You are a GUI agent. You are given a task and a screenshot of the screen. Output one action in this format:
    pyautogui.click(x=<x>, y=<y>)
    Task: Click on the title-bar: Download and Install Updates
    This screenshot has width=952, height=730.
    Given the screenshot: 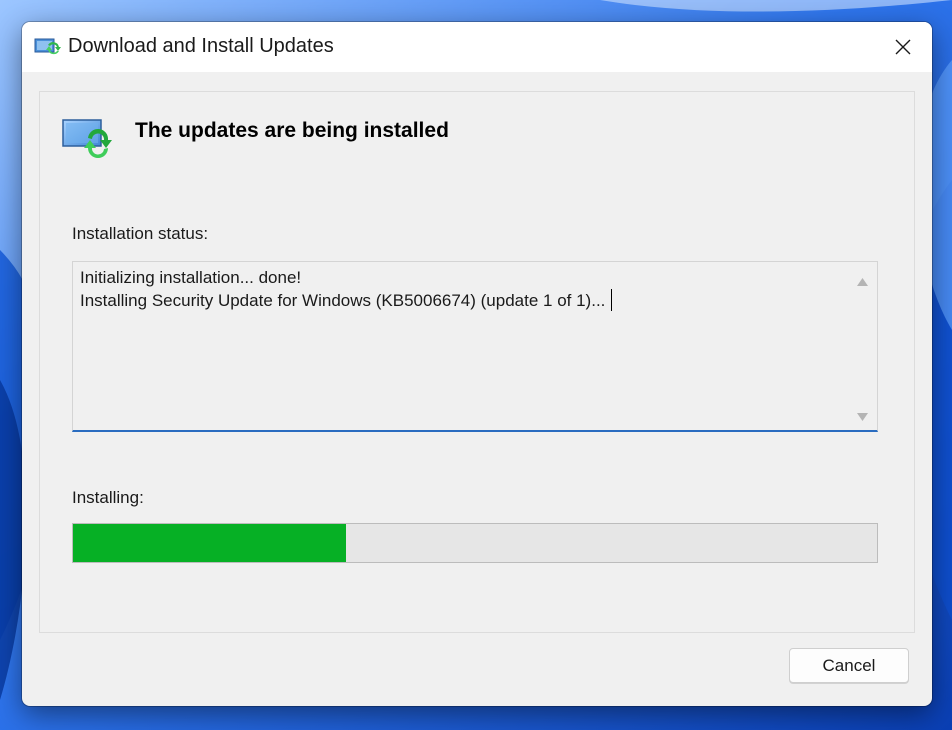 What is the action you would take?
    pyautogui.click(x=477, y=47)
    